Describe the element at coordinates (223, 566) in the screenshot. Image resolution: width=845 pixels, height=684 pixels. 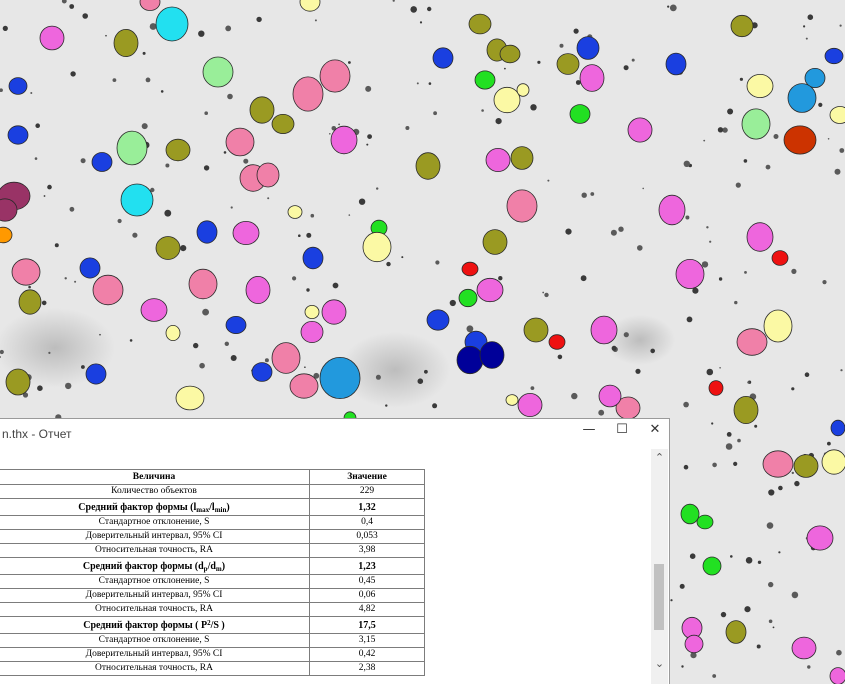
I see `label-text: )` at that location.